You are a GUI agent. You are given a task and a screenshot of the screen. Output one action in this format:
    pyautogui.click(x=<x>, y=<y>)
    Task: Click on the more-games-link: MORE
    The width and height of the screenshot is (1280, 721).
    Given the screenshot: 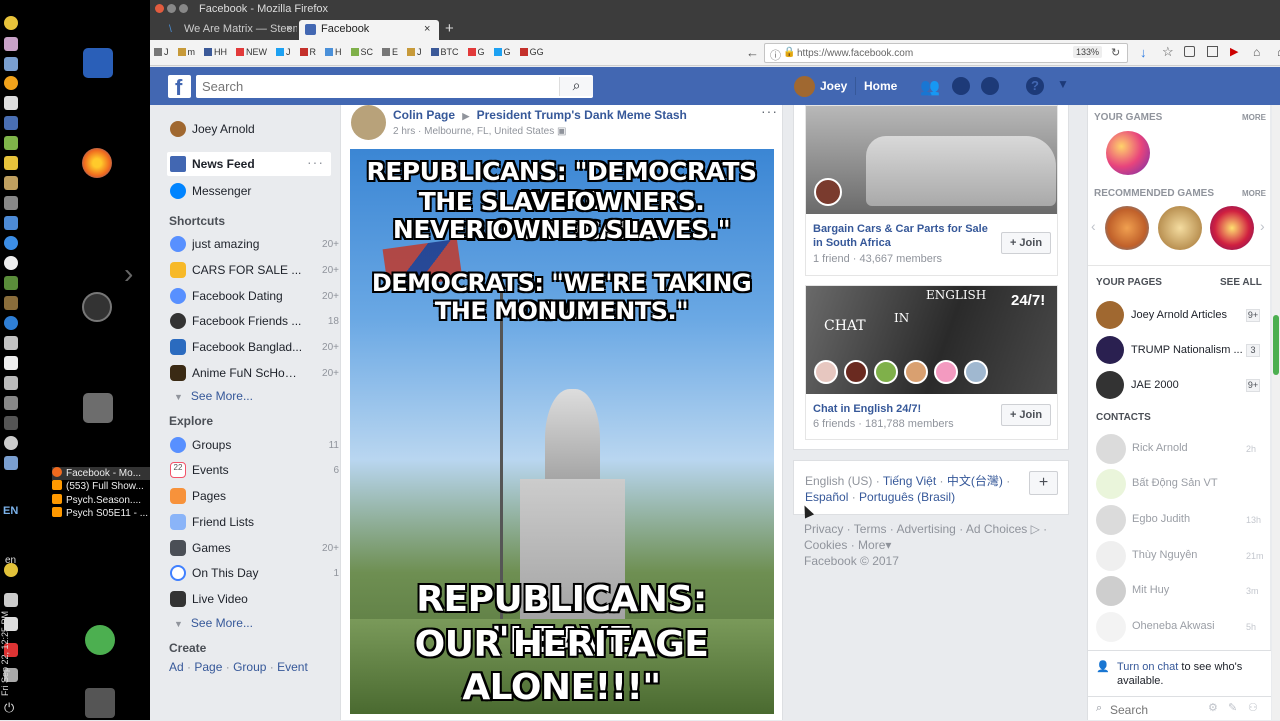 What is the action you would take?
    pyautogui.click(x=1254, y=117)
    